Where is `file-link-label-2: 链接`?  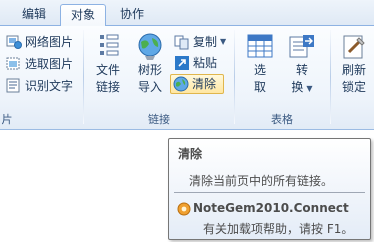 file-link-label-2: 链接 is located at coordinates (107, 87).